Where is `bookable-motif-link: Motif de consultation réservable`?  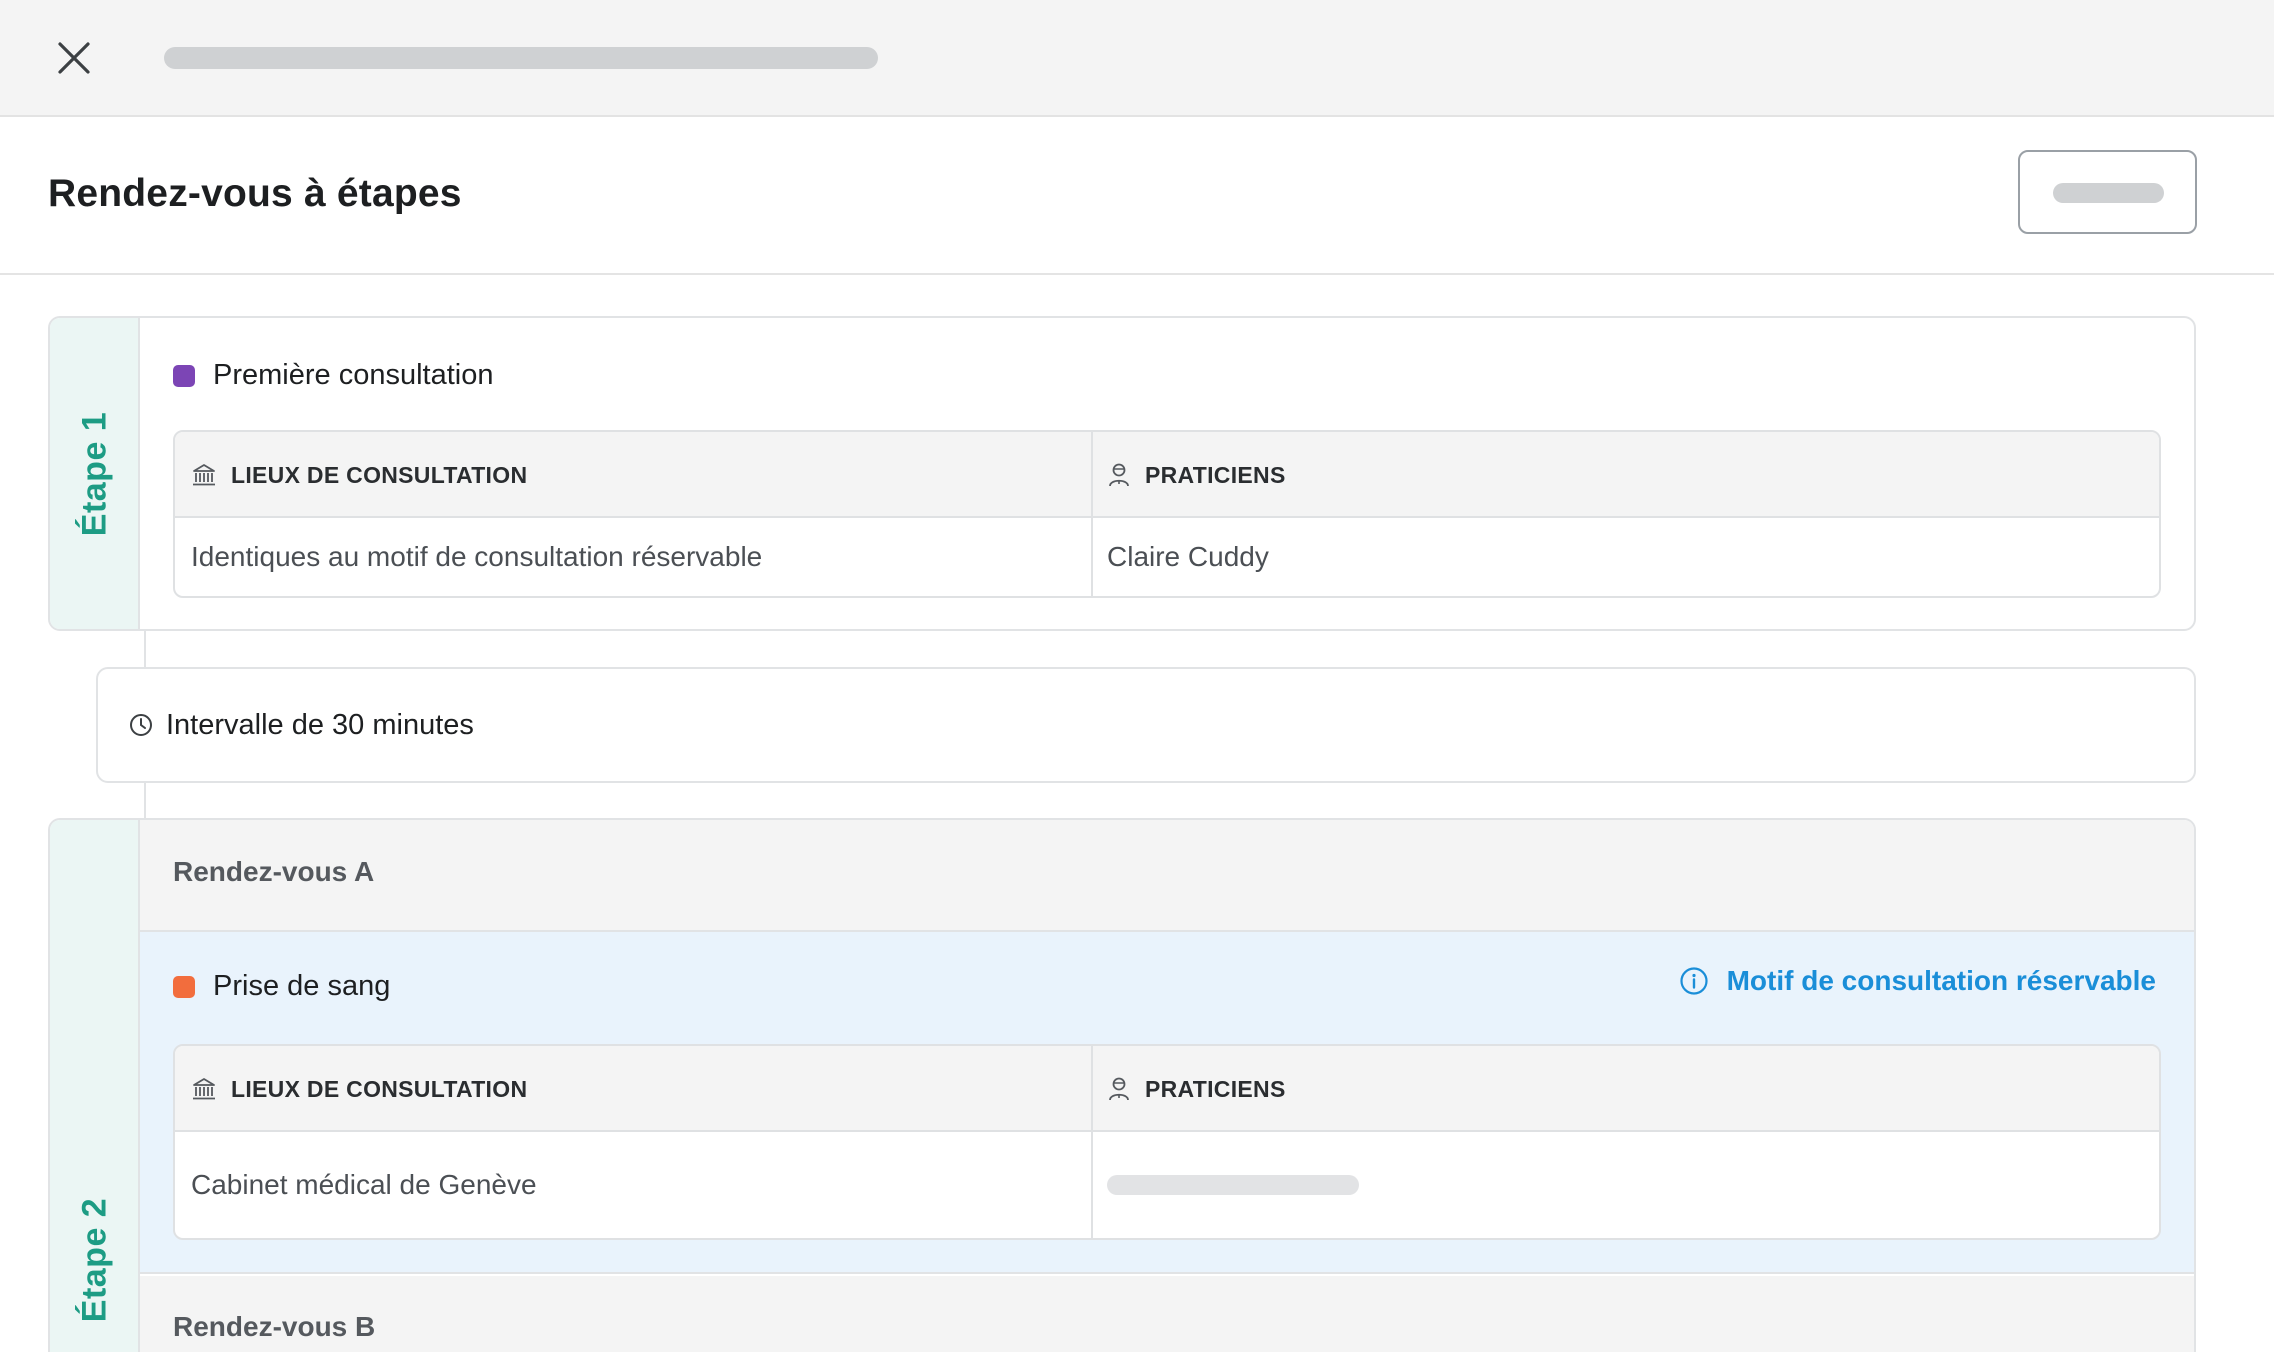
bookable-motif-link: Motif de consultation réservable is located at coordinates (1917, 981).